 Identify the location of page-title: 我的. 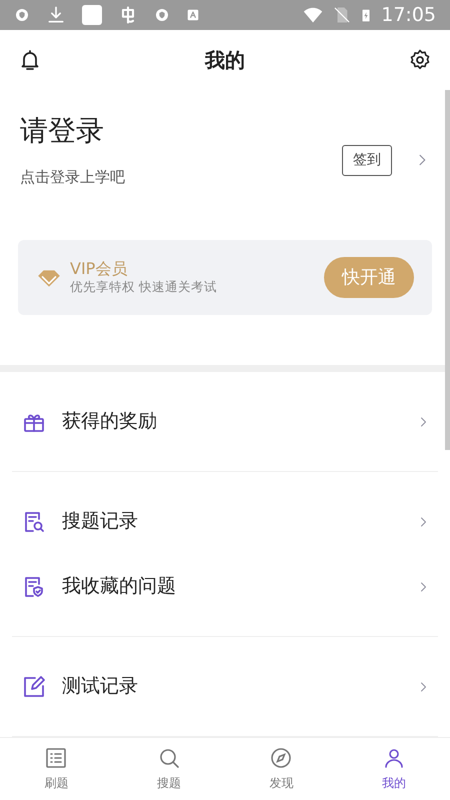
(225, 60).